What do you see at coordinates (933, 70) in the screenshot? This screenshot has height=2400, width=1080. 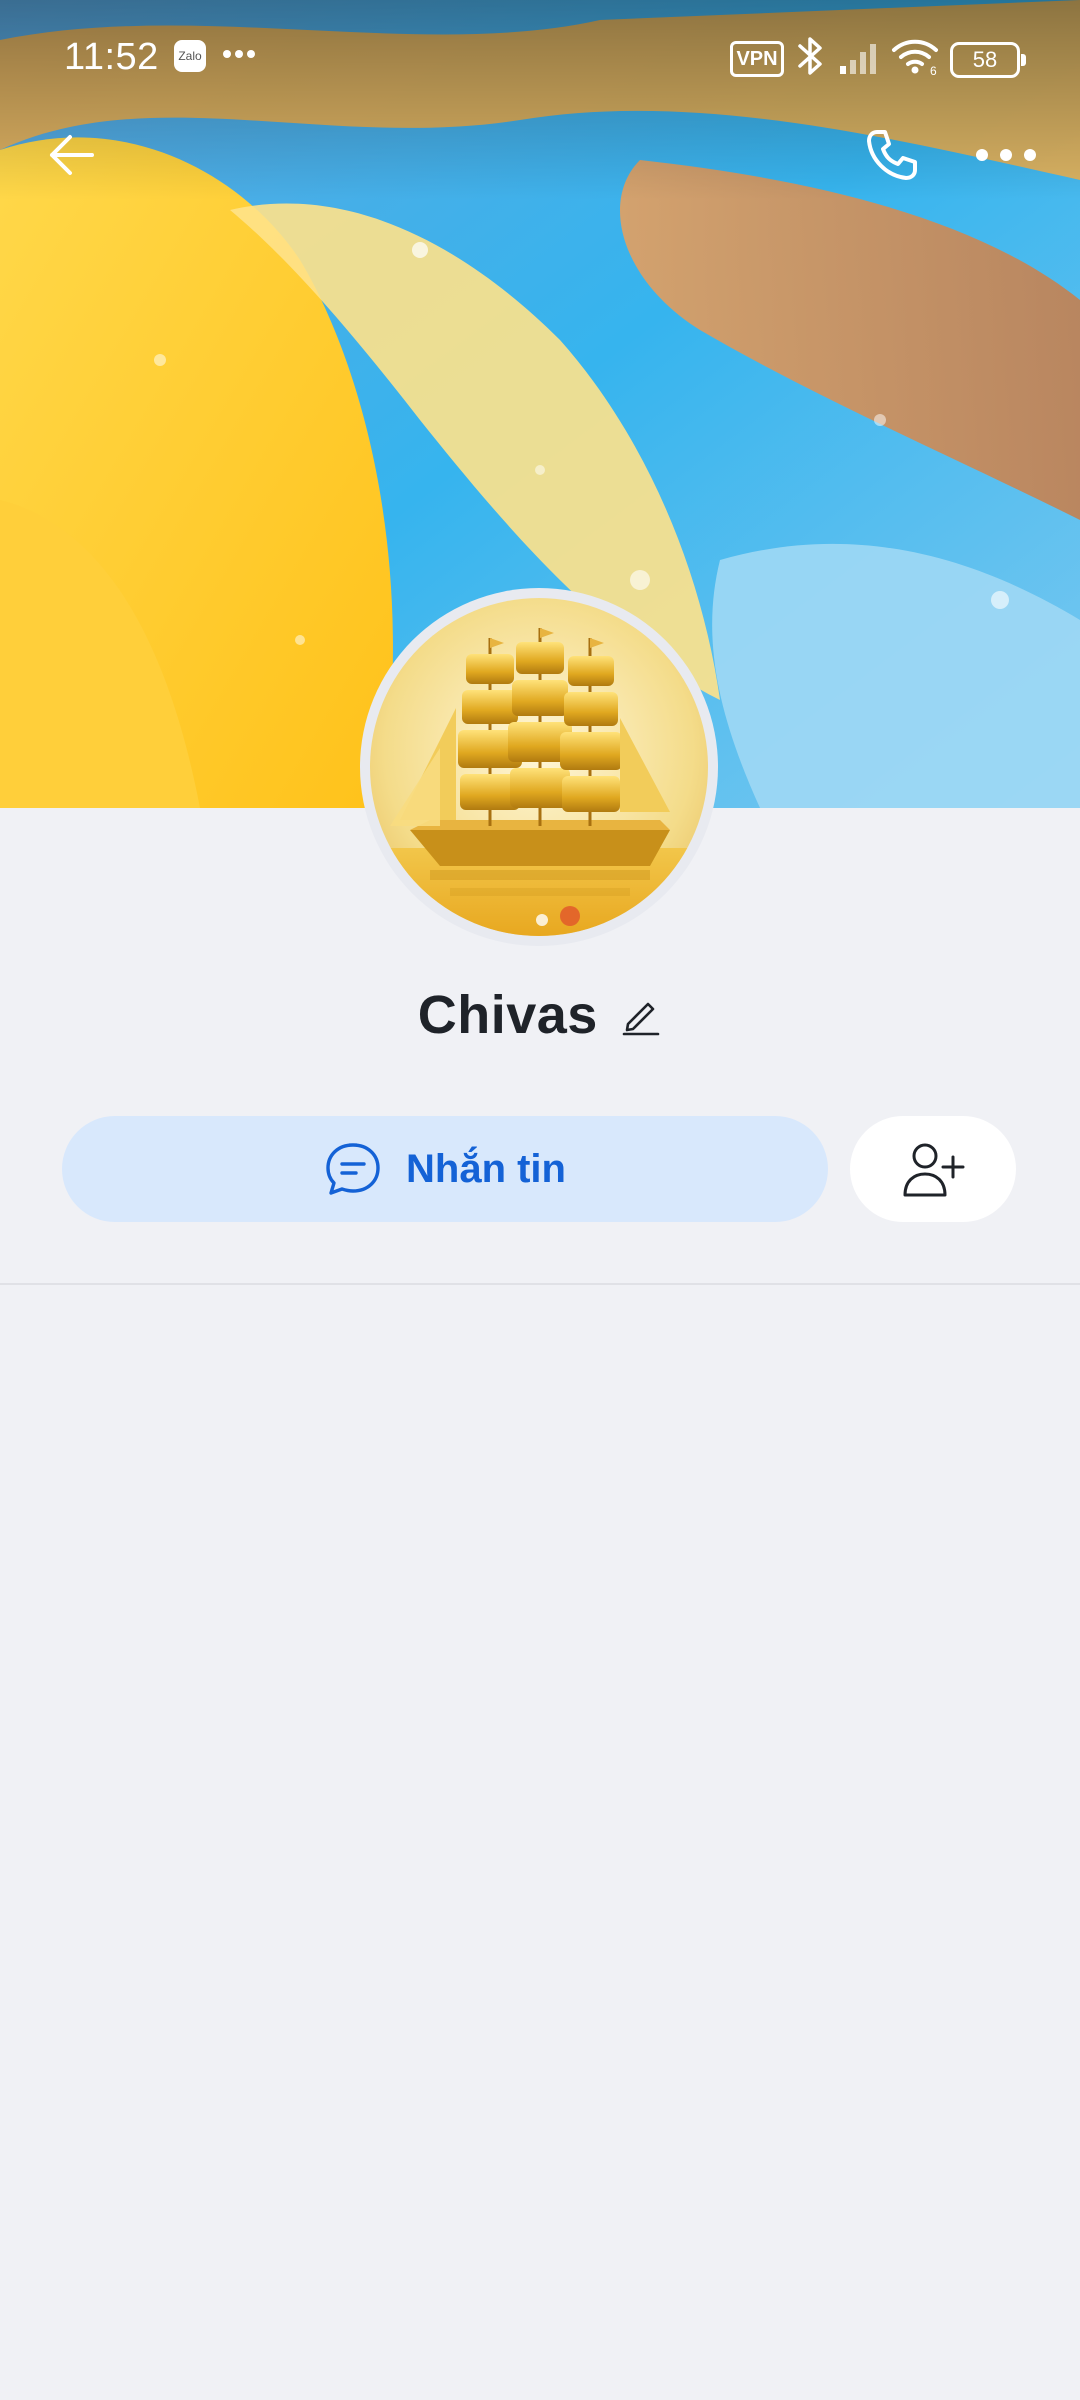 I see `wifi-label: 6` at bounding box center [933, 70].